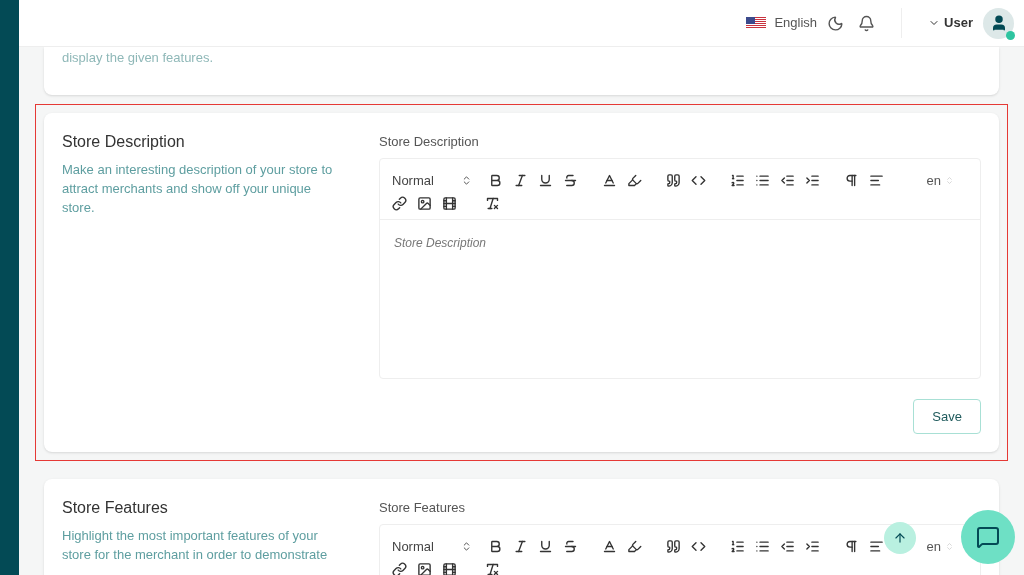  Describe the element at coordinates (867, 23) in the screenshot. I see `notification-icon` at that location.